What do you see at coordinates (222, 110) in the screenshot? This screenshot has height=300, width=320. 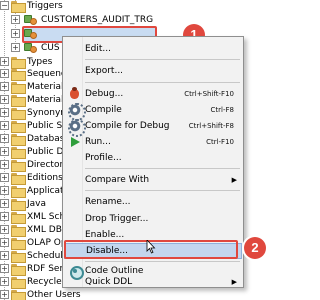 I see `menu-item-shortcut: Ctrl-F8` at bounding box center [222, 110].